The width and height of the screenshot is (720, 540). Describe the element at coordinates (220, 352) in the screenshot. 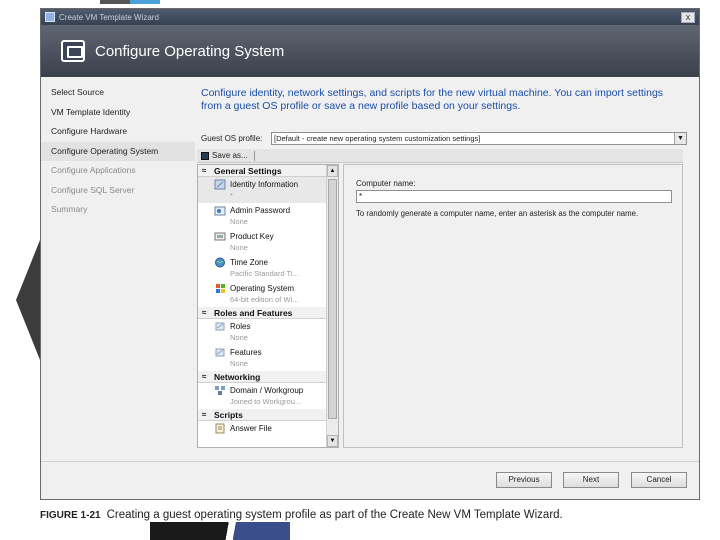

I see `features-icon` at that location.